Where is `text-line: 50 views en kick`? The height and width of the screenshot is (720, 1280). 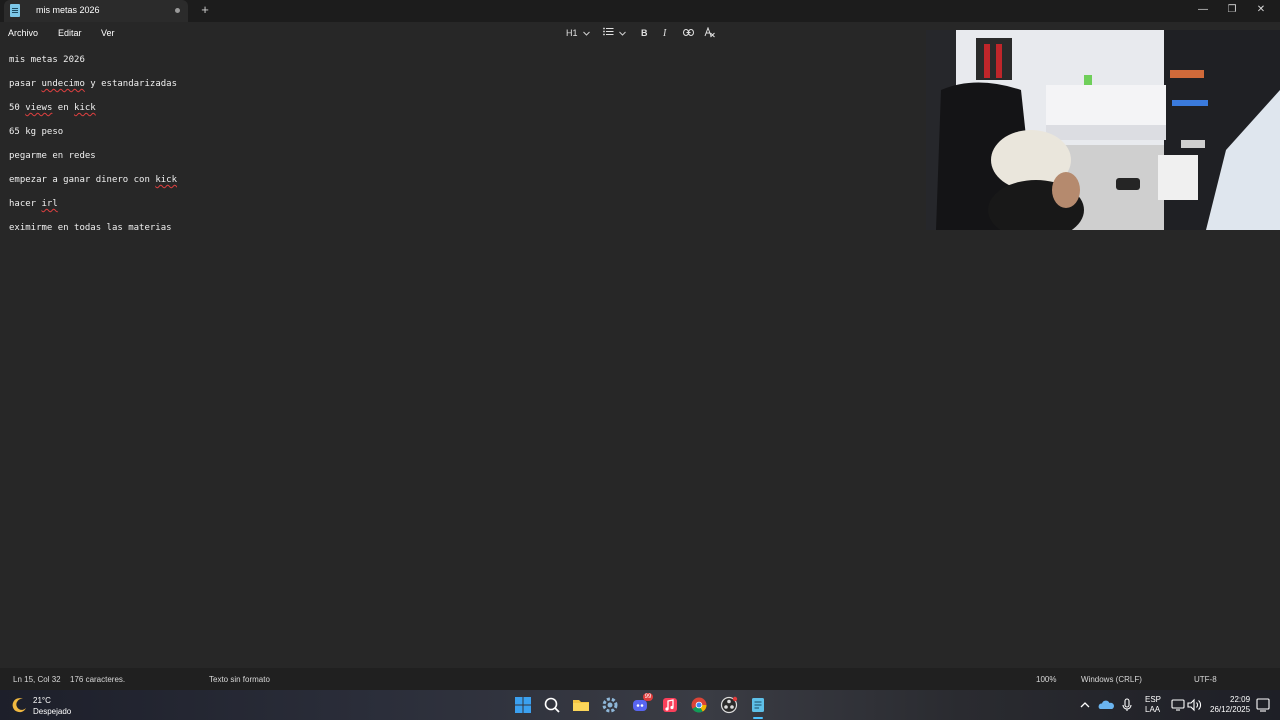
text-line: 50 views en kick is located at coordinates (52, 108).